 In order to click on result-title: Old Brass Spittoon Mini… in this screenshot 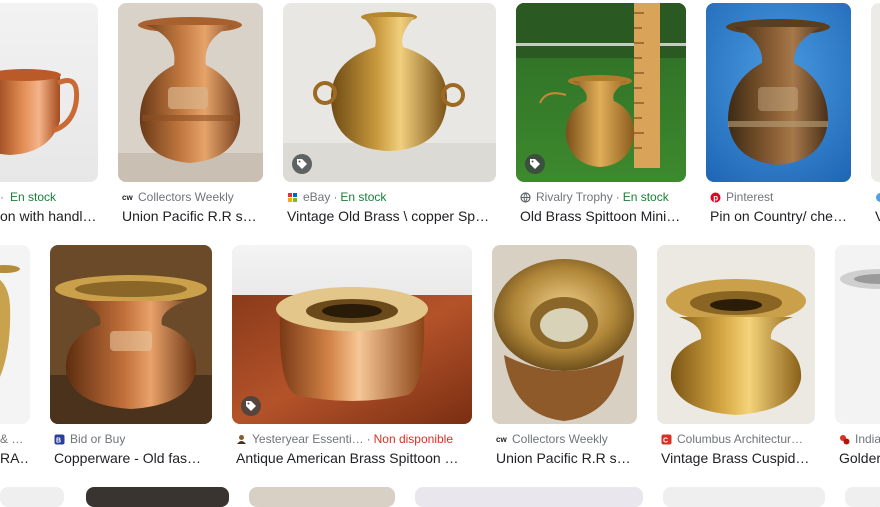, I will do `click(604, 216)`.